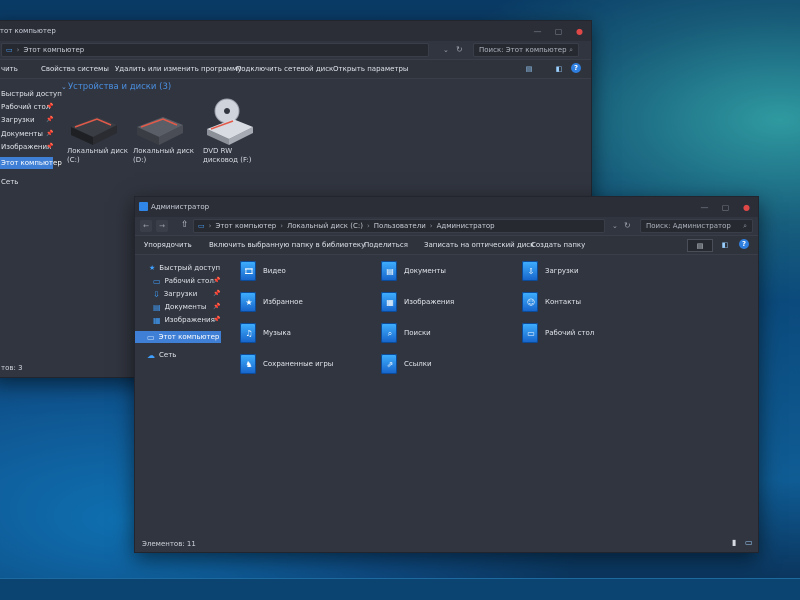 This screenshot has width=800, height=600. What do you see at coordinates (178, 69) in the screenshot?
I see `uninstall-program-button: Удалить или изменить программу` at bounding box center [178, 69].